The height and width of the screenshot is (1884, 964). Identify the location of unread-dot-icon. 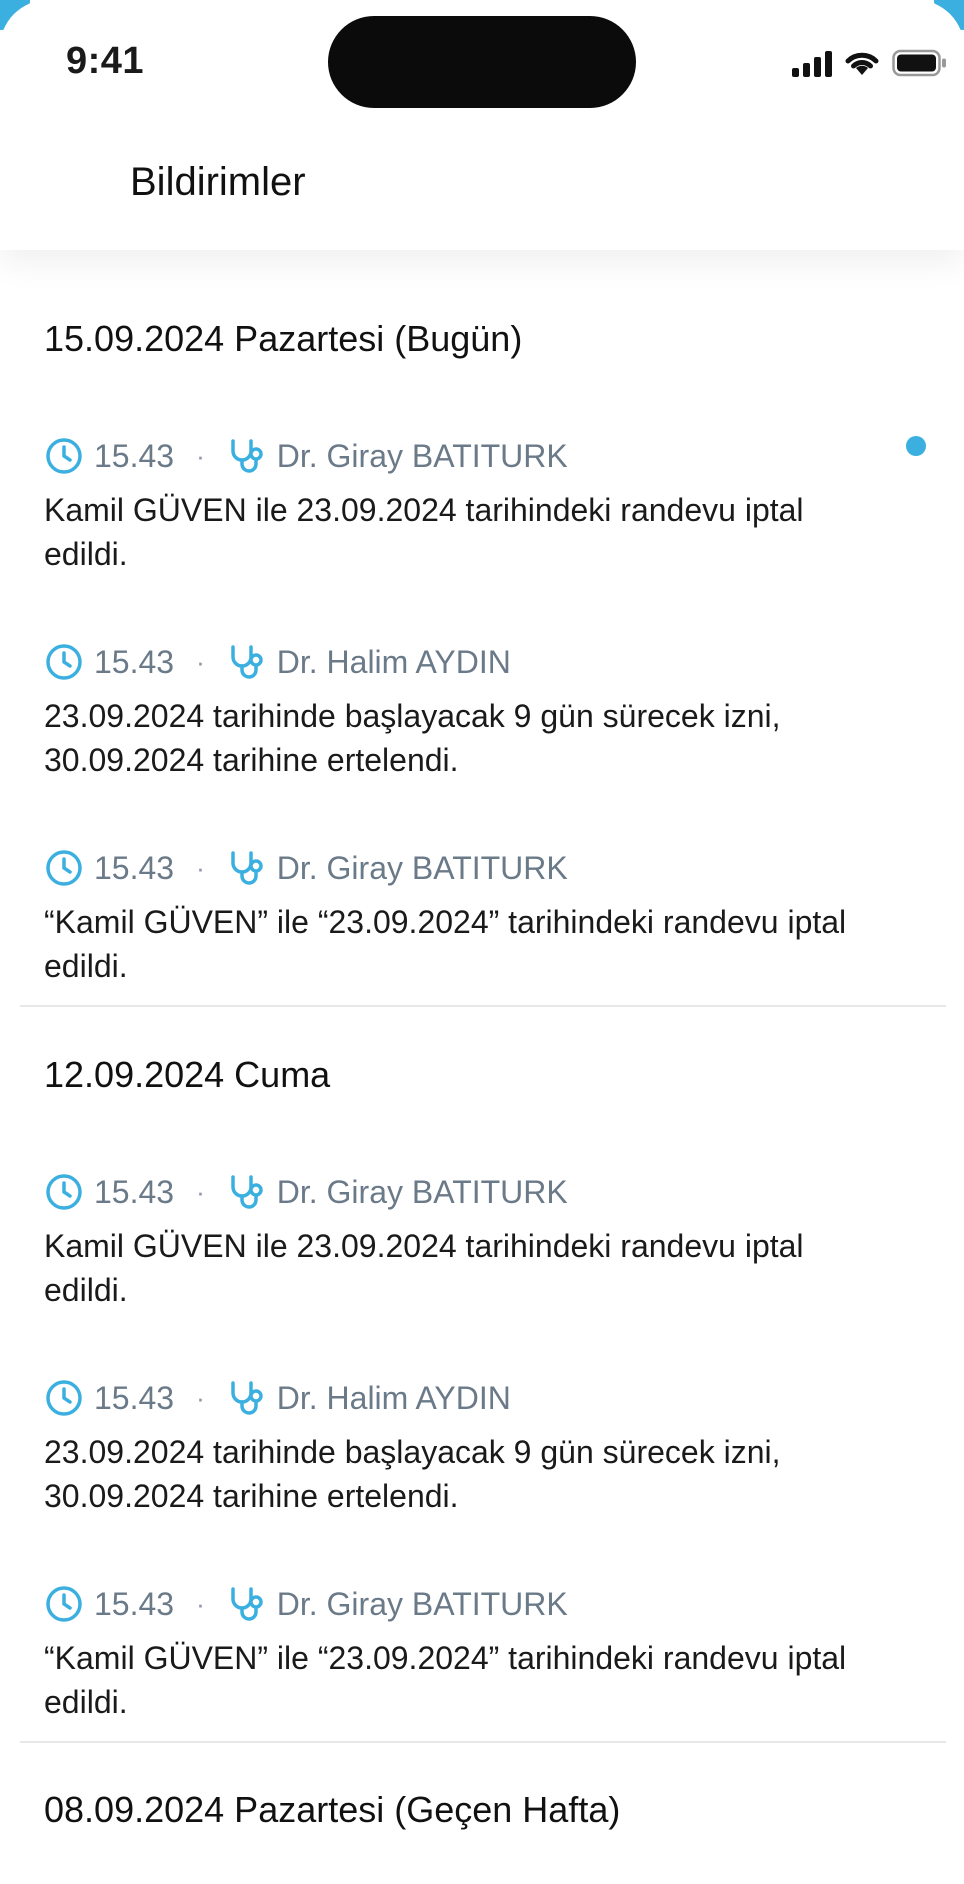
(916, 446).